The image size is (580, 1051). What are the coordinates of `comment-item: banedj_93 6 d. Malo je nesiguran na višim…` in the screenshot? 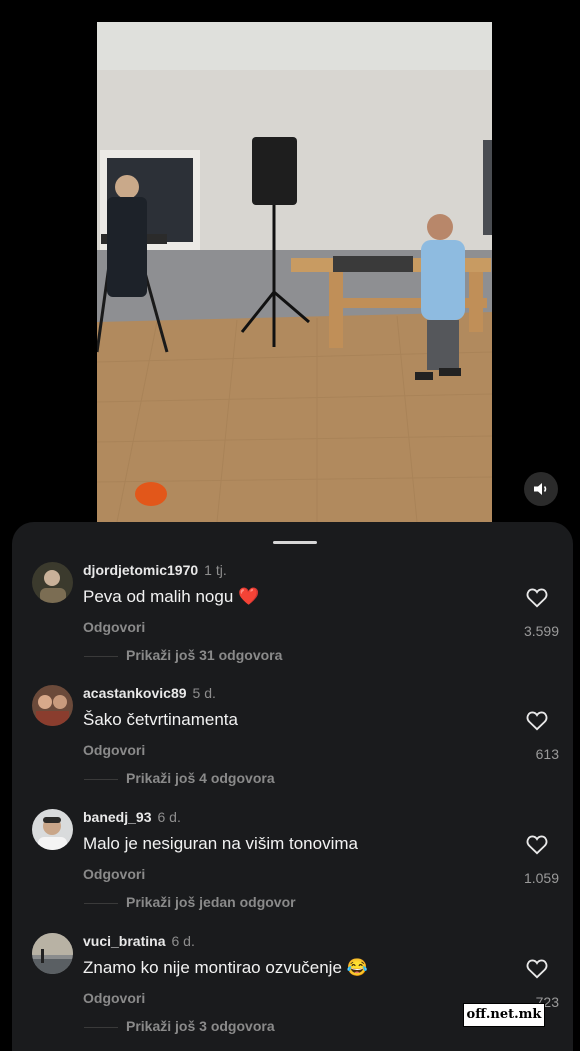 It's located at (292, 869).